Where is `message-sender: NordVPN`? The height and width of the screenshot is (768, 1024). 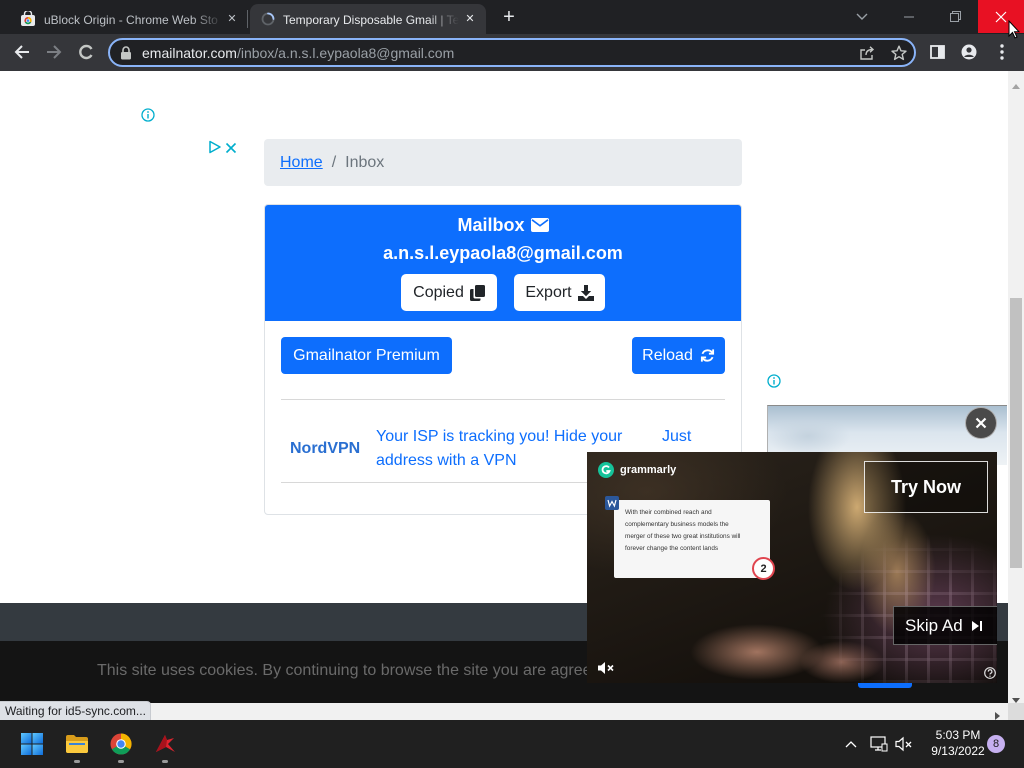
message-sender: NordVPN is located at coordinates (325, 448).